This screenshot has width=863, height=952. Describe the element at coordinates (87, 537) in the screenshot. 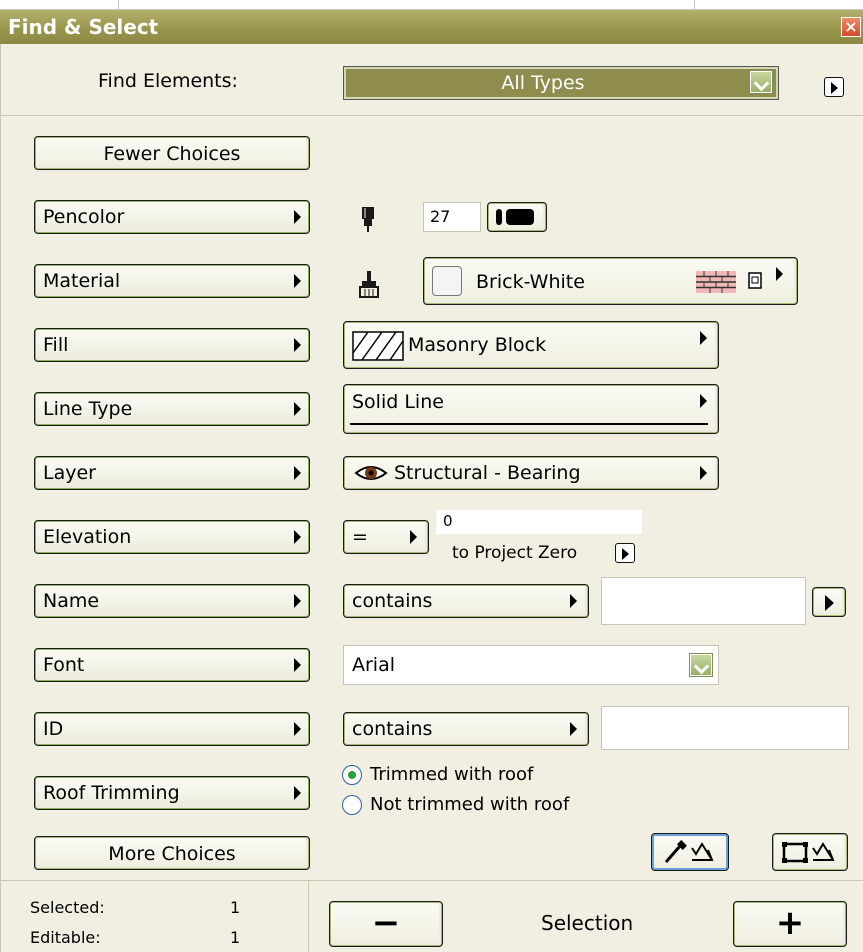

I see `elevation-label: Elevation` at that location.